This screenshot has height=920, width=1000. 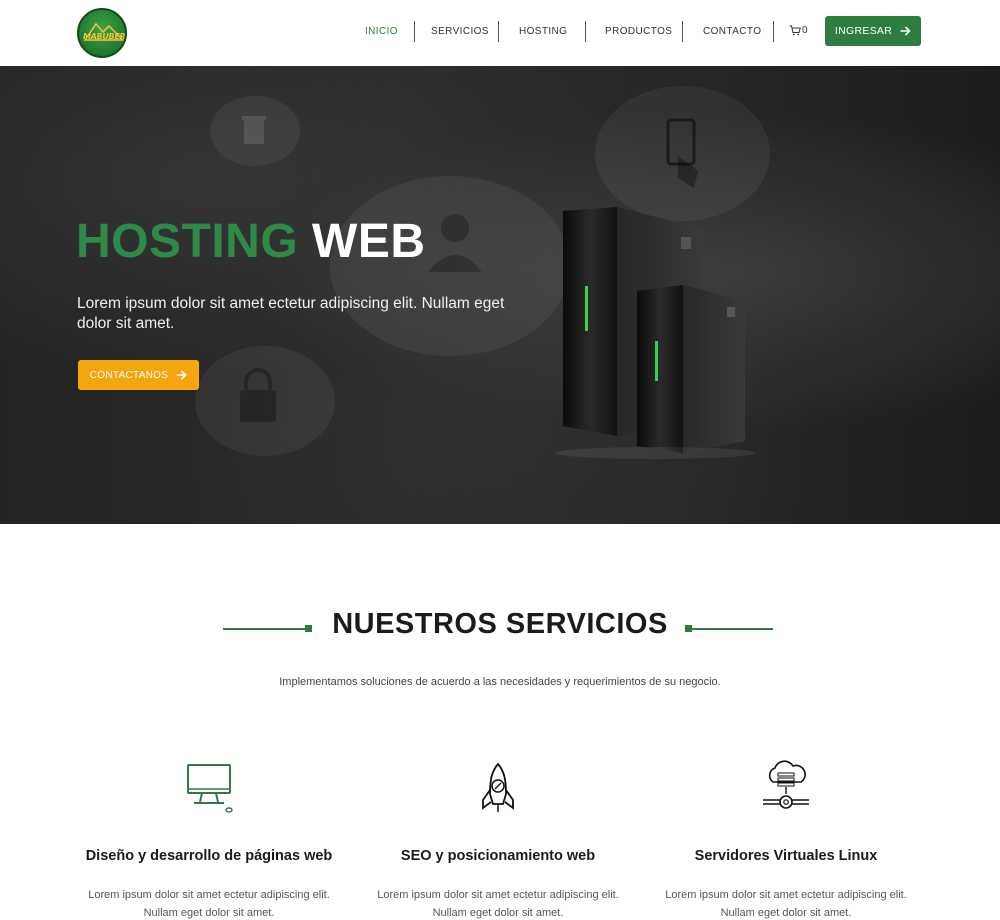 I want to click on services-heading: NUESTROS SERVICIOS, so click(x=500, y=624).